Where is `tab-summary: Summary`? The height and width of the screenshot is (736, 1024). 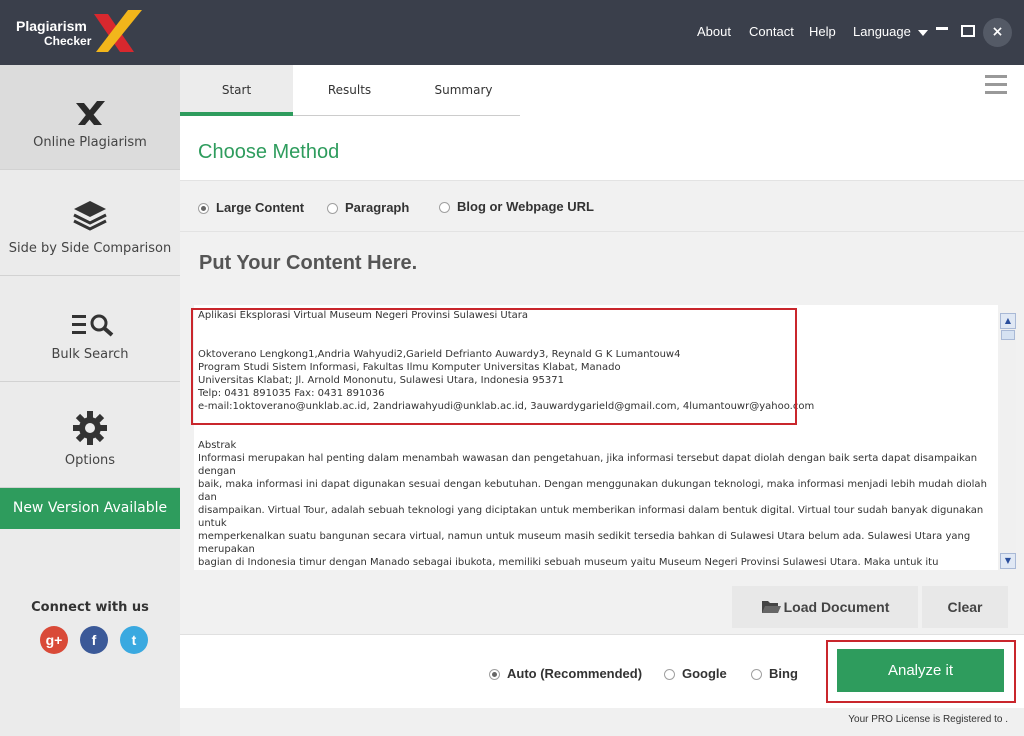
tab-summary: Summary is located at coordinates (463, 90).